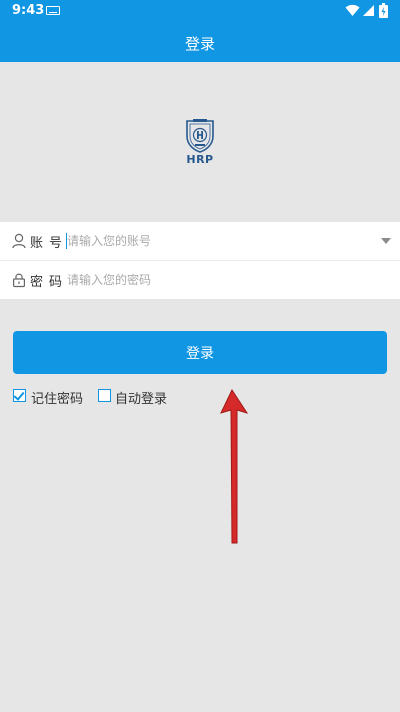 The image size is (400, 712). I want to click on red-arrow-annotation-icon, so click(234, 466).